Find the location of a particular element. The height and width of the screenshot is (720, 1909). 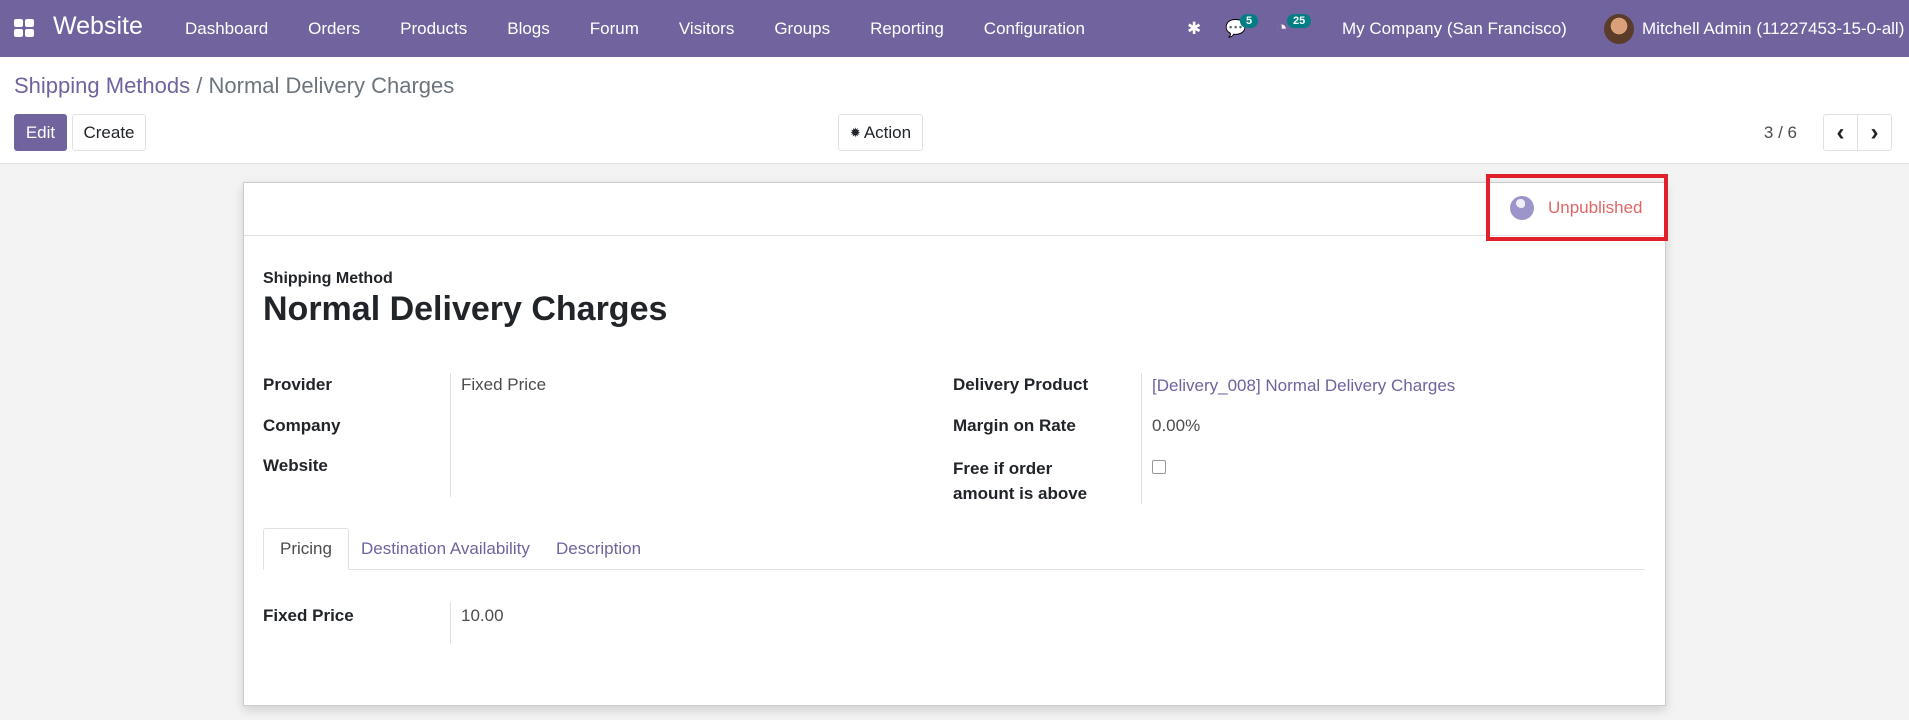

breadcrumb-current: Normal Delivery Charges is located at coordinates (331, 85).